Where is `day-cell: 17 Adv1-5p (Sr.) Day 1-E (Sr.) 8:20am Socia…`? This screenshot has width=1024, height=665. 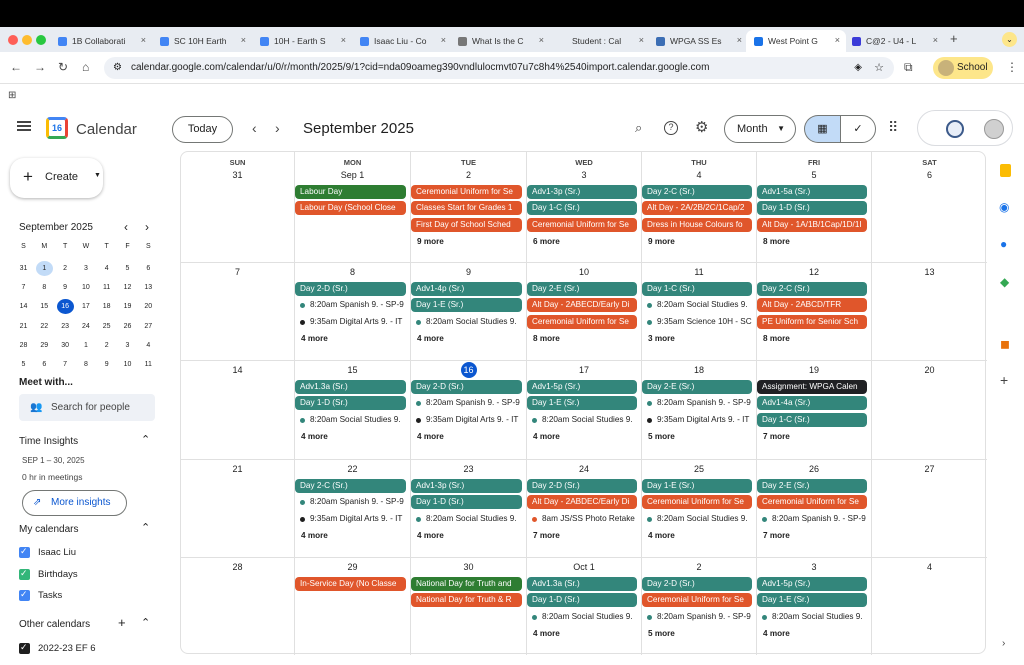 day-cell: 17 Adv1-5p (Sr.) Day 1-E (Sr.) 8:20am Socia… is located at coordinates (584, 410).